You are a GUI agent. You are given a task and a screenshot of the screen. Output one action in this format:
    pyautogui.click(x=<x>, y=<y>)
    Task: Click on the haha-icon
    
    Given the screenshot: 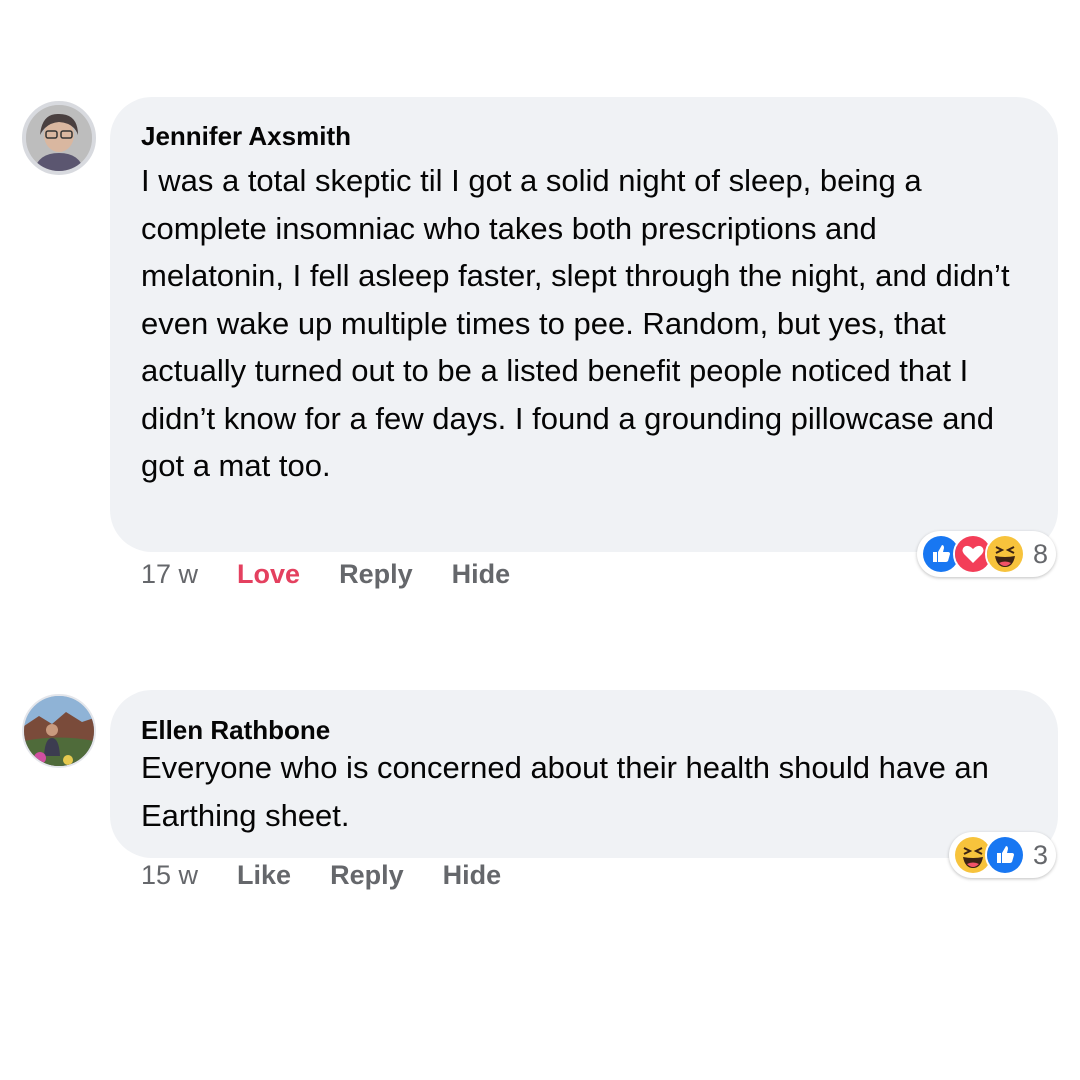 What is the action you would take?
    pyautogui.click(x=1004, y=554)
    